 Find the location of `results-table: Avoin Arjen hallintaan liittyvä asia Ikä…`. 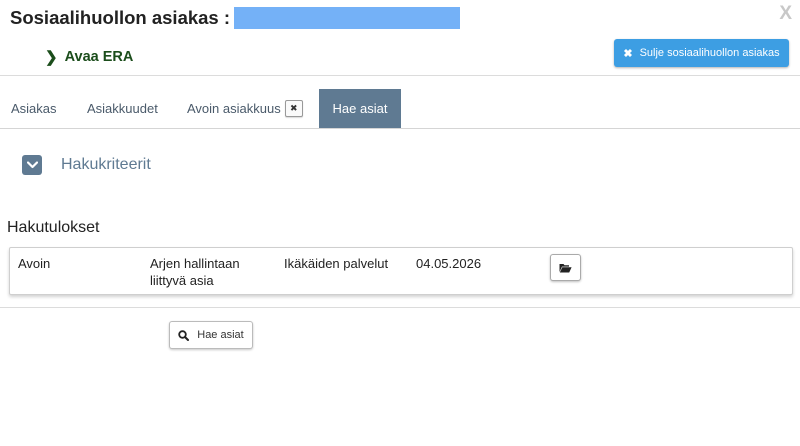

results-table: Avoin Arjen hallintaan liittyvä asia Ikä… is located at coordinates (401, 271).